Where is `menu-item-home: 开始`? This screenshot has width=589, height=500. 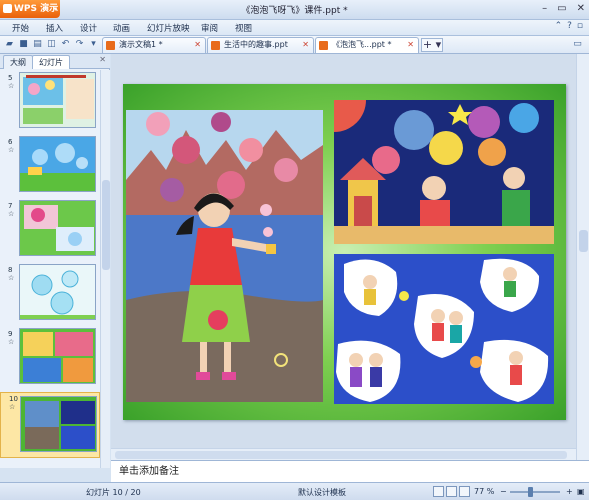
menu-item-home: 开始 is located at coordinates (20, 28).